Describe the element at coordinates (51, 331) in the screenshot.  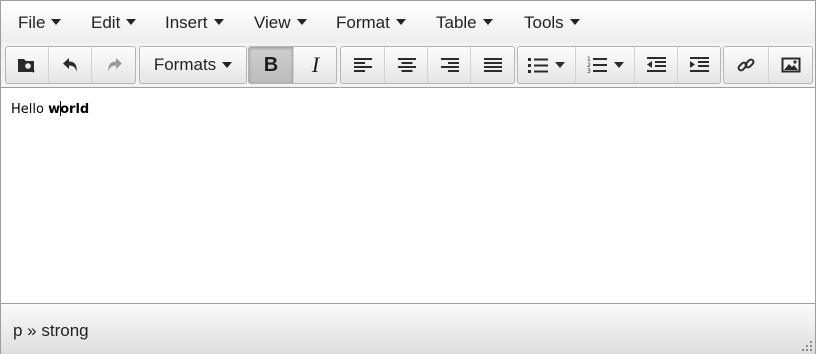
I see `element-path: p » strong` at that location.